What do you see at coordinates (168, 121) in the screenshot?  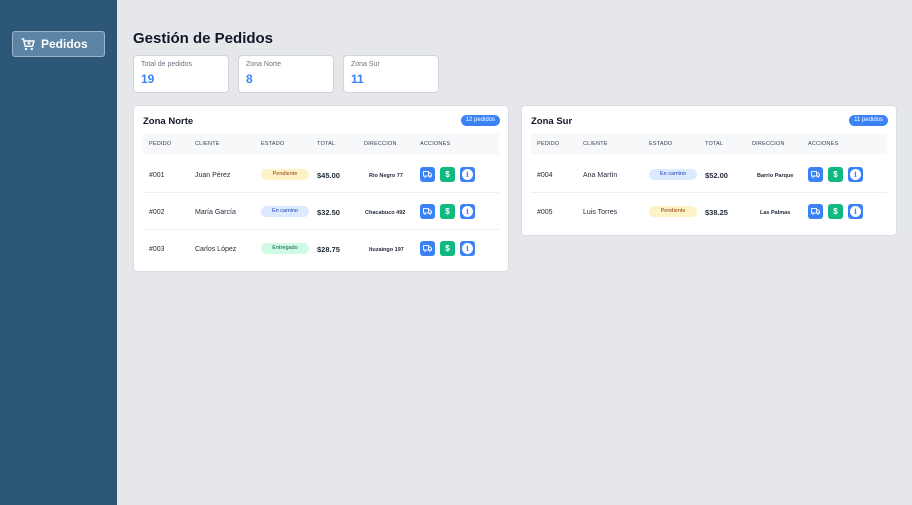 I see `card-title: Zona Norte` at bounding box center [168, 121].